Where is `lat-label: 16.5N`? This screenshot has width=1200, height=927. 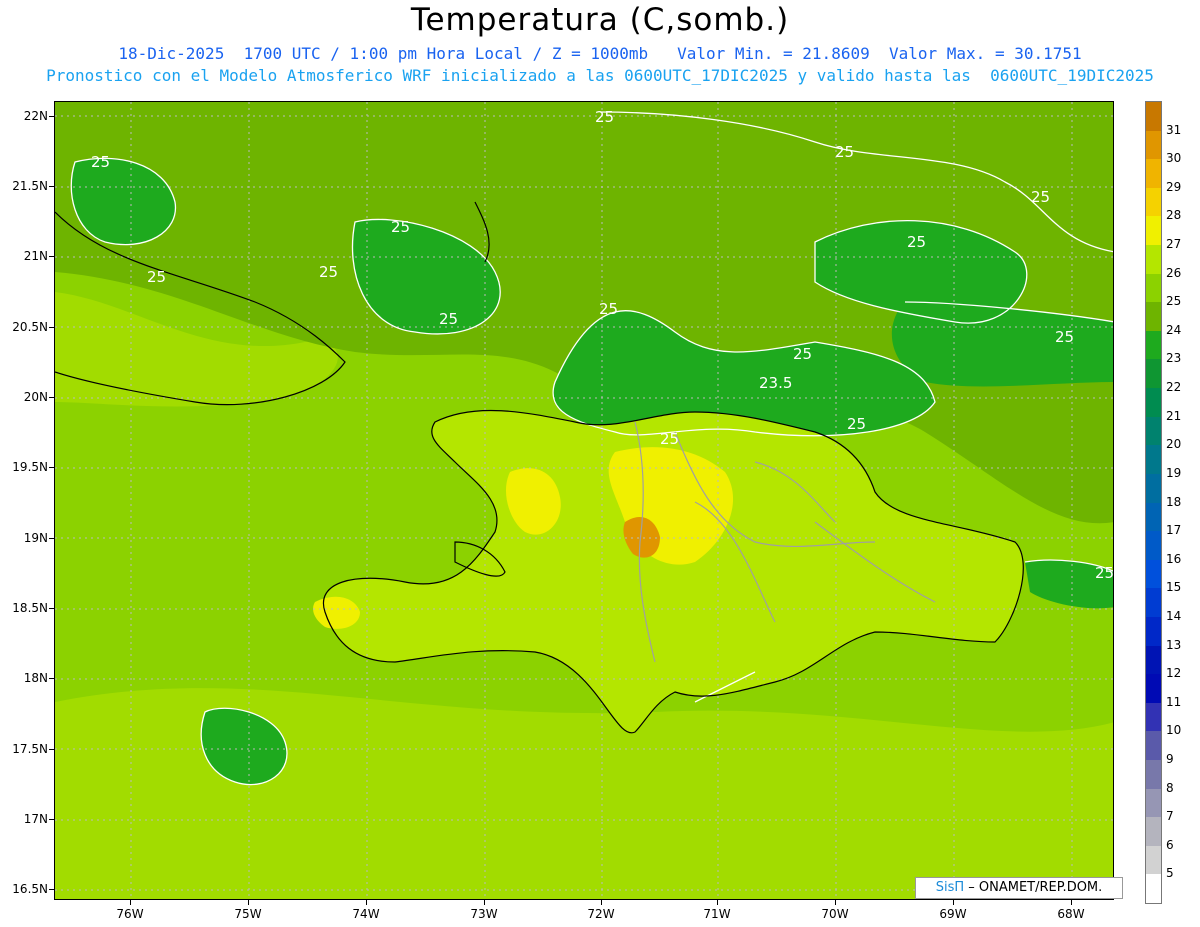
lat-label: 16.5N is located at coordinates (30, 889).